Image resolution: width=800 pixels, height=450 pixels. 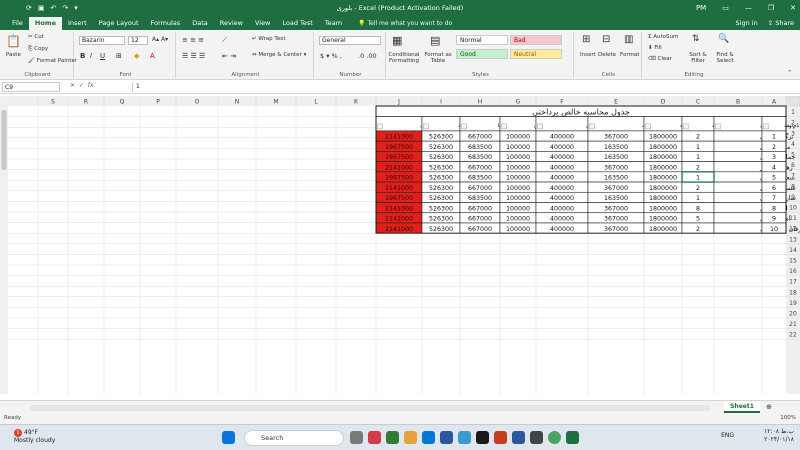 I want to click on fill-button: ⬇ Fill, so click(x=655, y=48).